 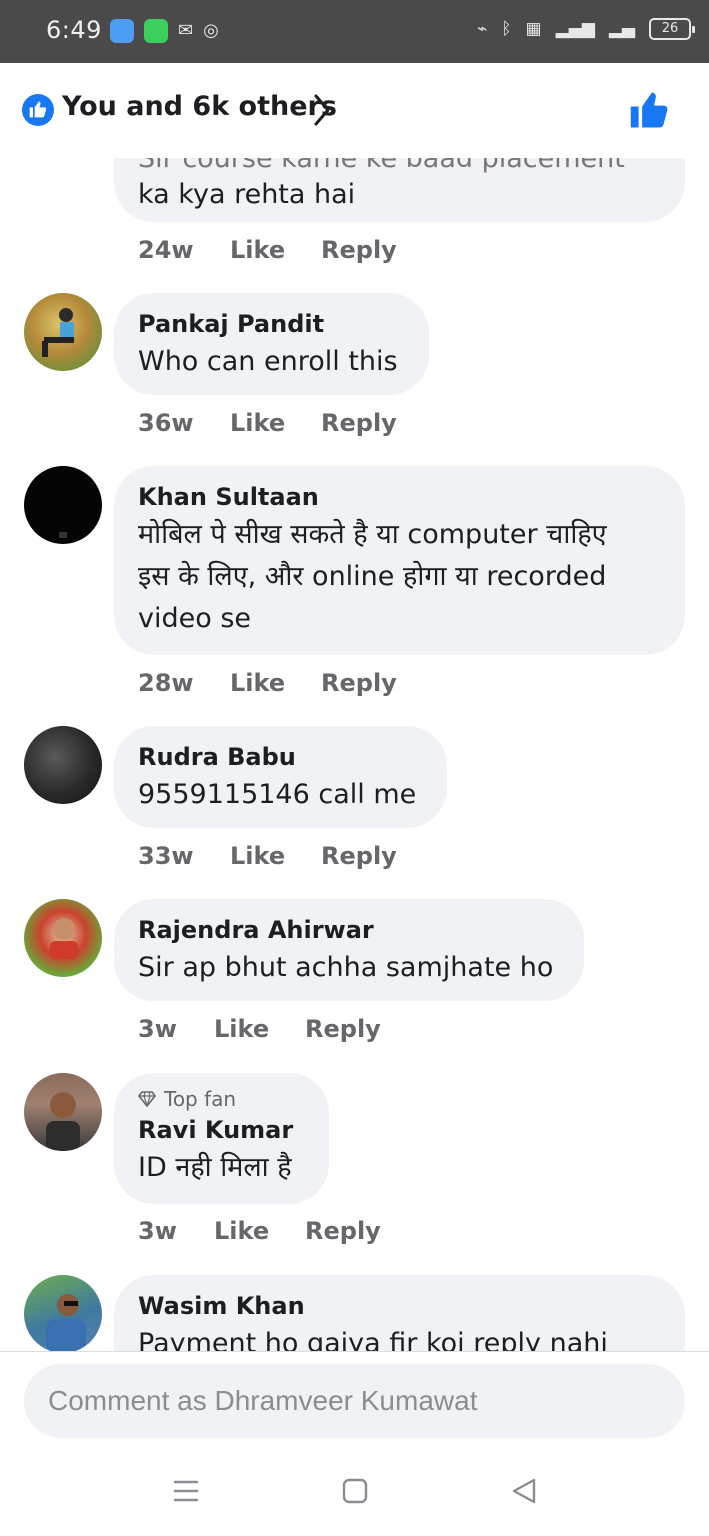 I want to click on system-nav-bar, so click(x=354, y=1498).